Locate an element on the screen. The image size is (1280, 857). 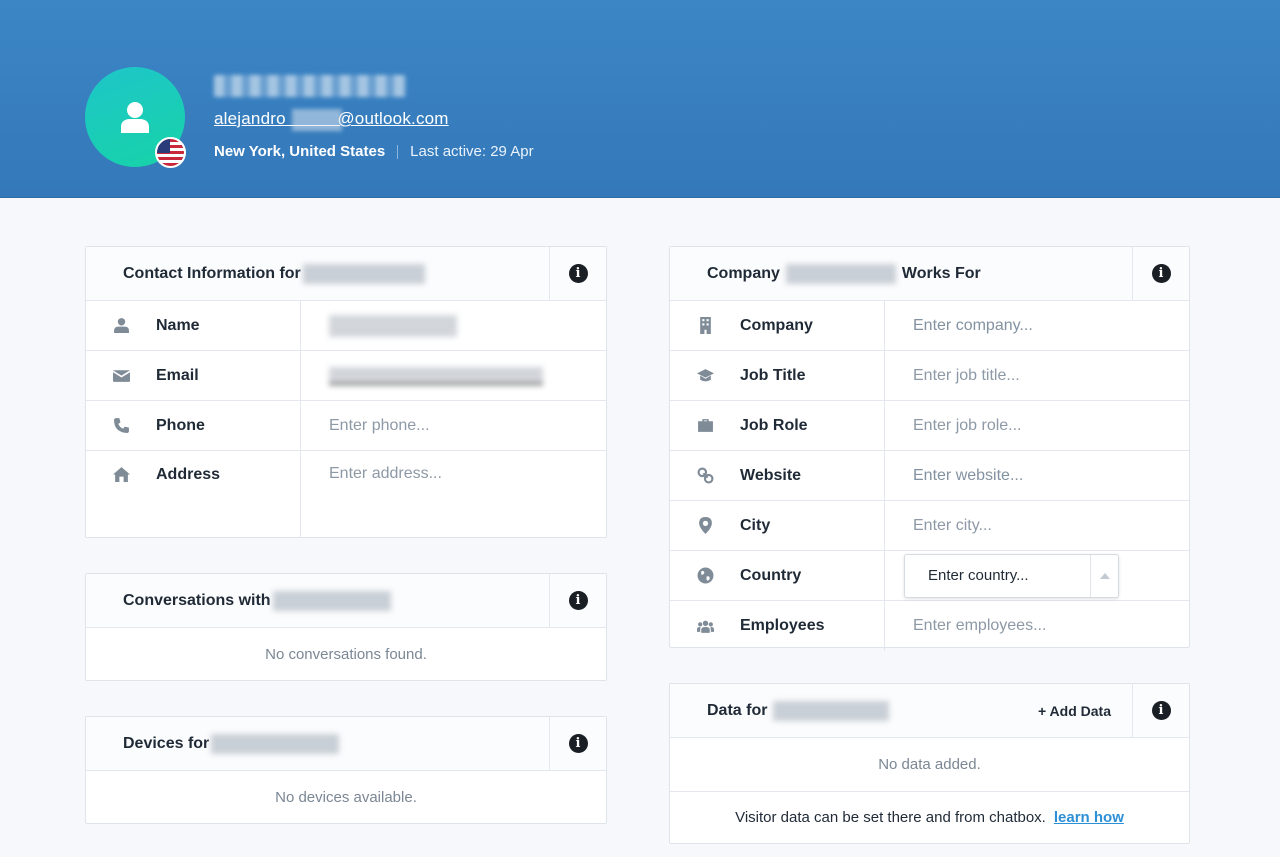
field-label: Website is located at coordinates (771, 475).